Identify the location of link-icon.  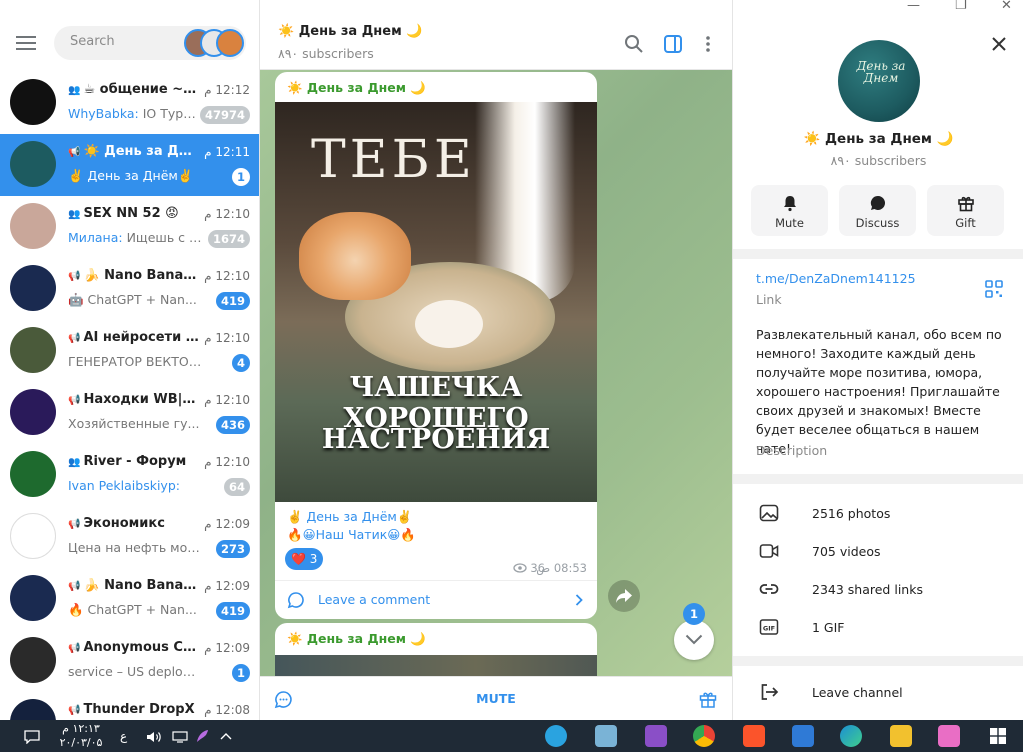
(769, 589).